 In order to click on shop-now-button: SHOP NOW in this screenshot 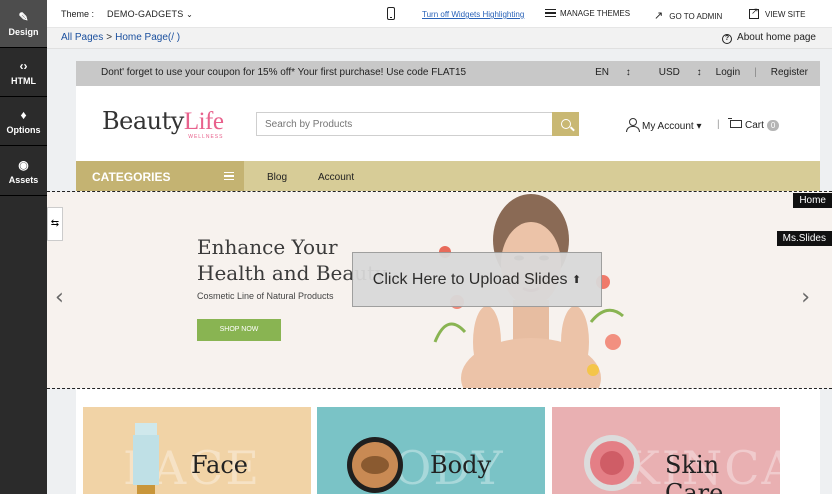, I will do `click(239, 330)`.